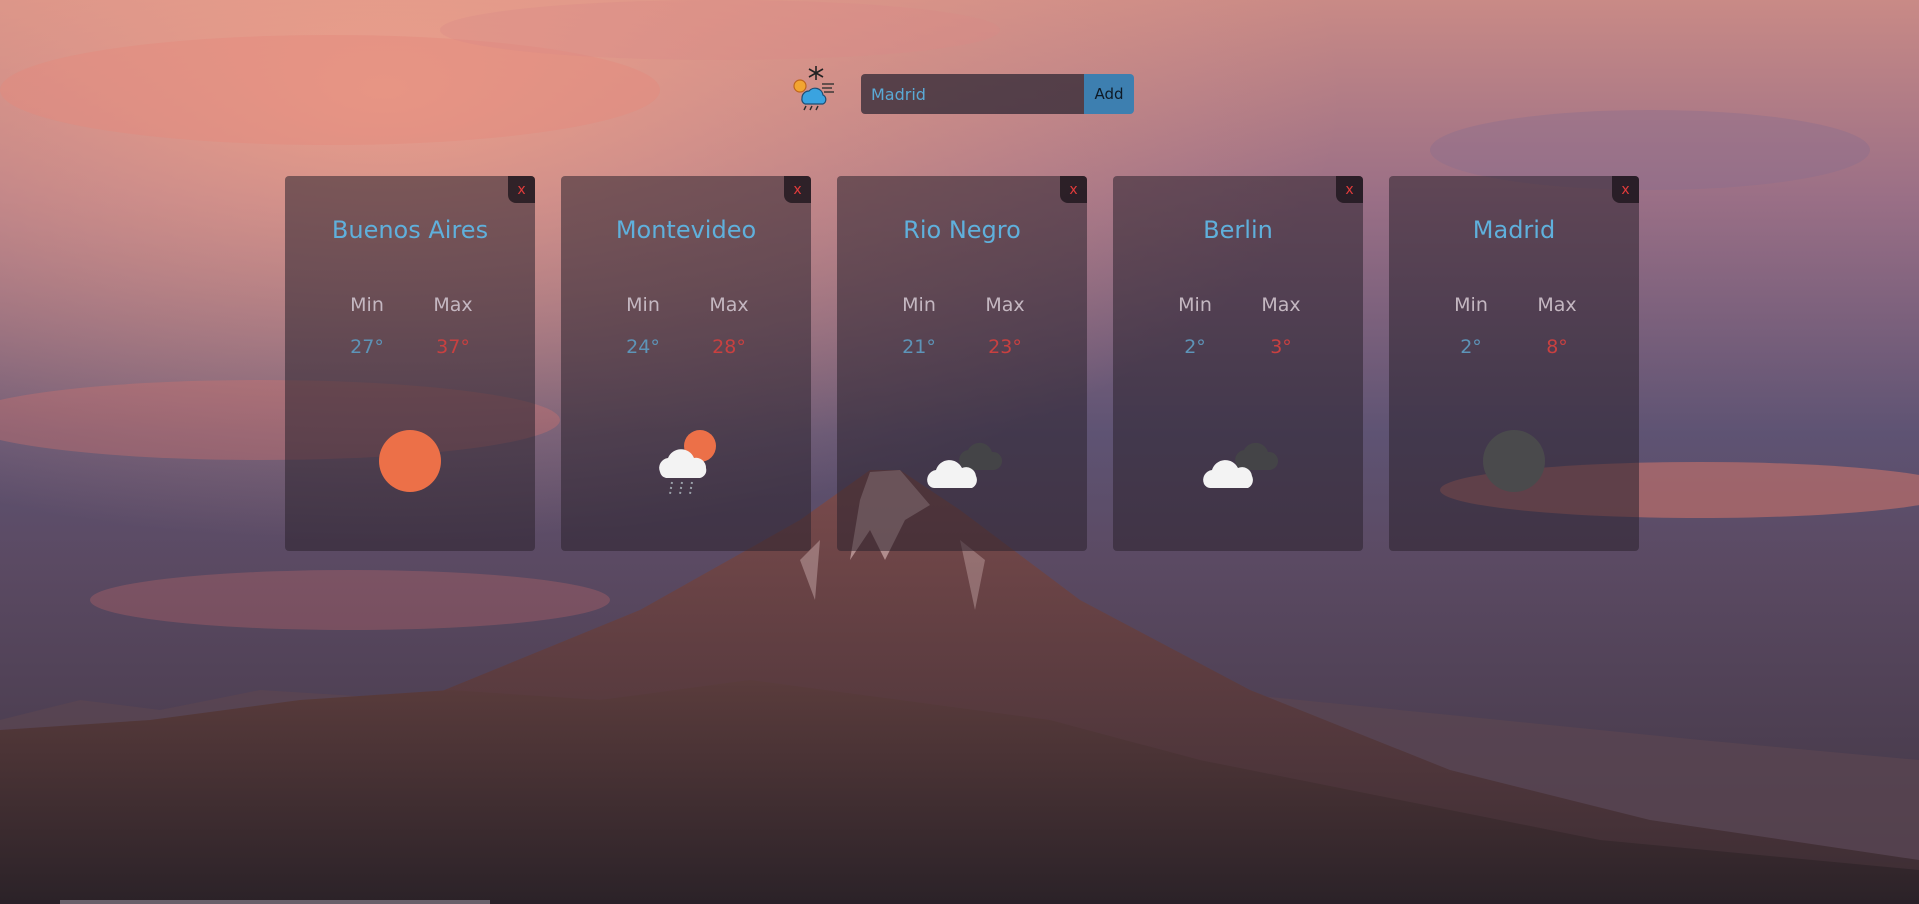 The width and height of the screenshot is (1919, 904). Describe the element at coordinates (962, 326) in the screenshot. I see `temperature-row: Min 21° Max 23°` at that location.